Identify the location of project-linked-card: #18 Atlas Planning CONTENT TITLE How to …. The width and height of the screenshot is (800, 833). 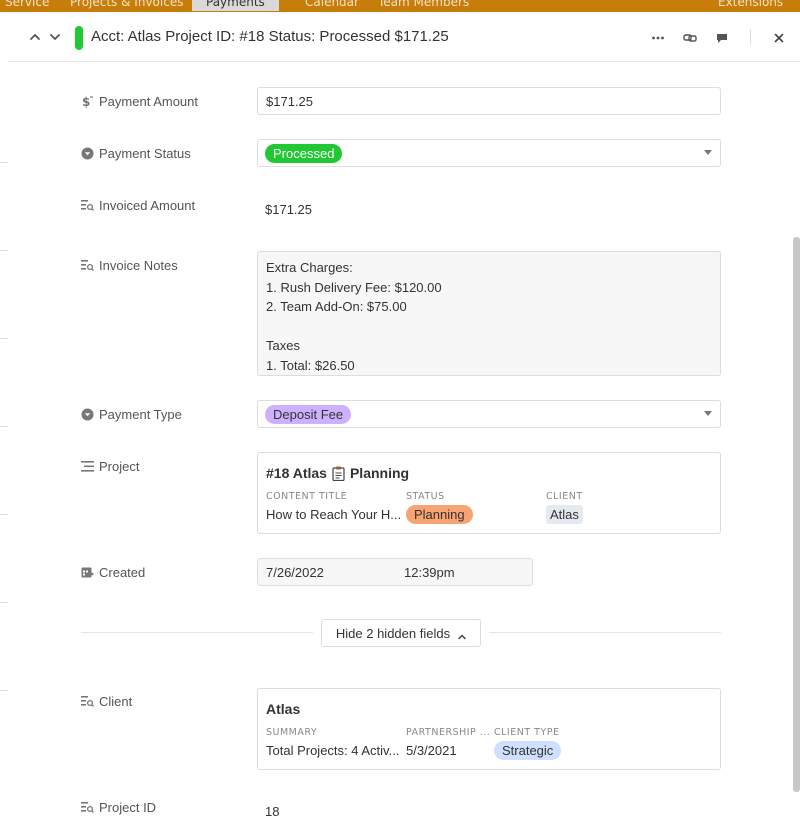
(489, 493).